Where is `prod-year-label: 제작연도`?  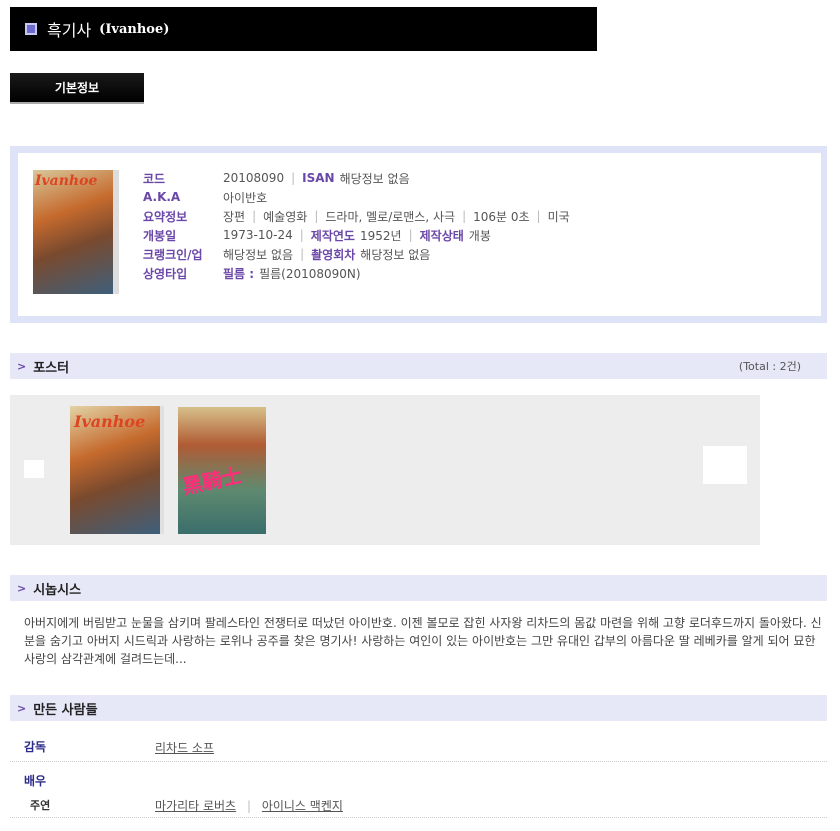
prod-year-label: 제작연도 is located at coordinates (332, 235).